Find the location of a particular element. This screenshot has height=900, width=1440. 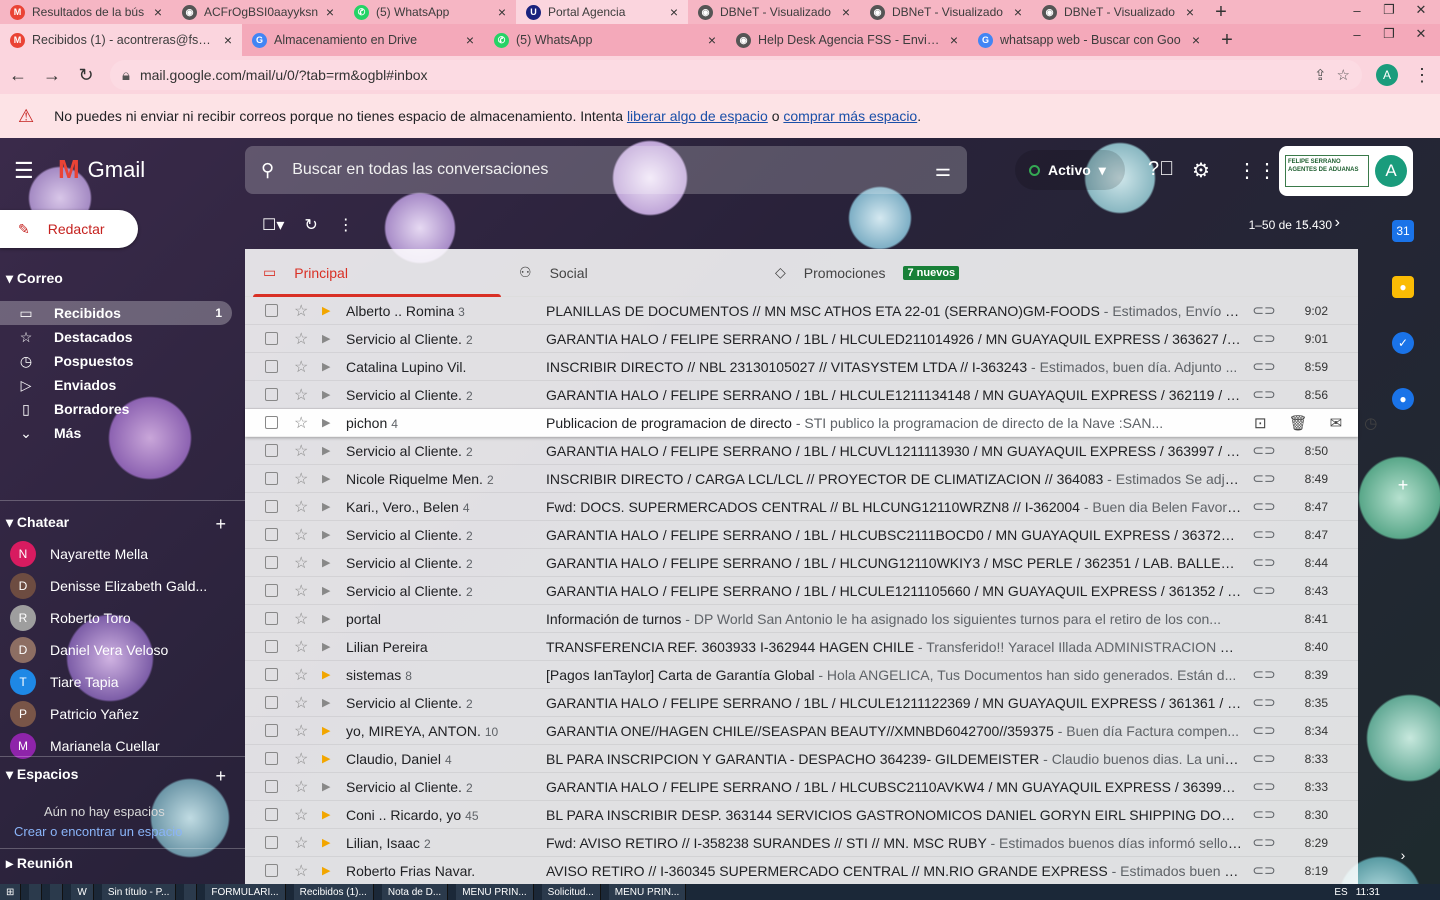

spaces-section-header: ▾ Espacios + is located at coordinates (116, 776).